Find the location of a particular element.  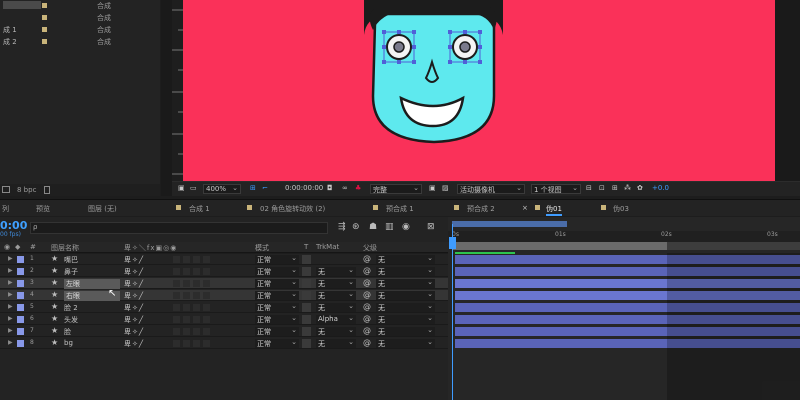

column-layer-name: 图层名称 is located at coordinates (65, 248).